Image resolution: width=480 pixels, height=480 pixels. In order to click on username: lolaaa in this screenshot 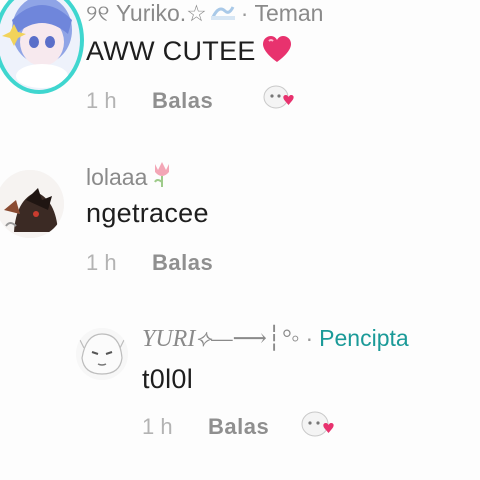, I will do `click(116, 177)`.